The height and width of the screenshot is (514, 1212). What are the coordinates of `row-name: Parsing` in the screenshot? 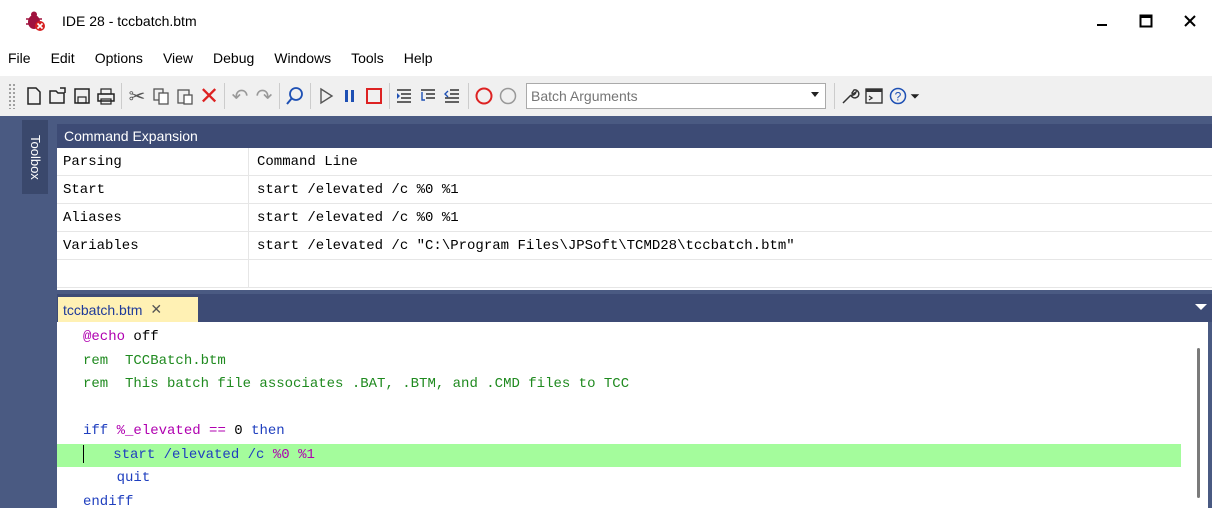 It's located at (153, 162).